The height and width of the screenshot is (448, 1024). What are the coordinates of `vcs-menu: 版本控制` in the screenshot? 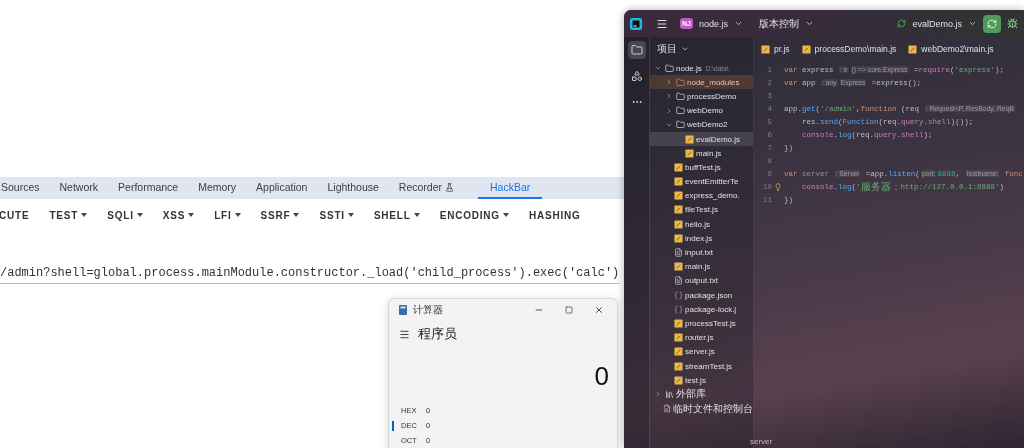 It's located at (779, 23).